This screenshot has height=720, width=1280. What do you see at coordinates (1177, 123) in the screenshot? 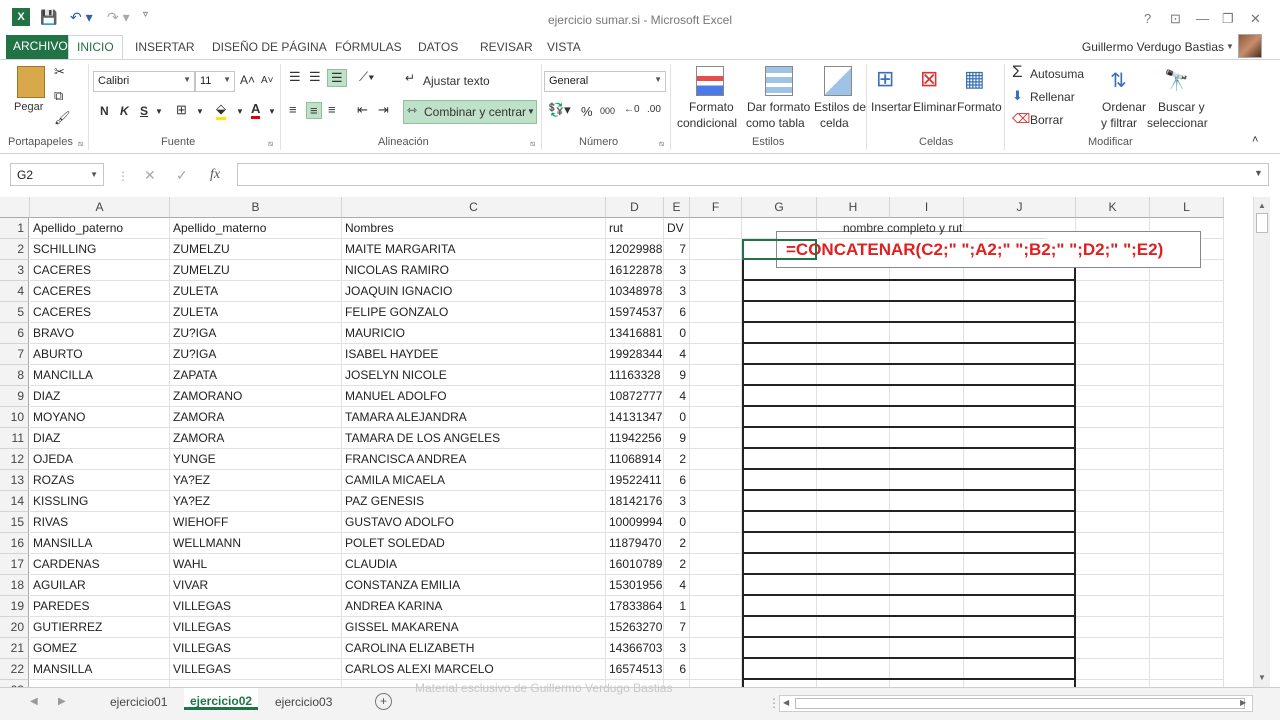
I see `find-select-label-2: seleccionar` at bounding box center [1177, 123].